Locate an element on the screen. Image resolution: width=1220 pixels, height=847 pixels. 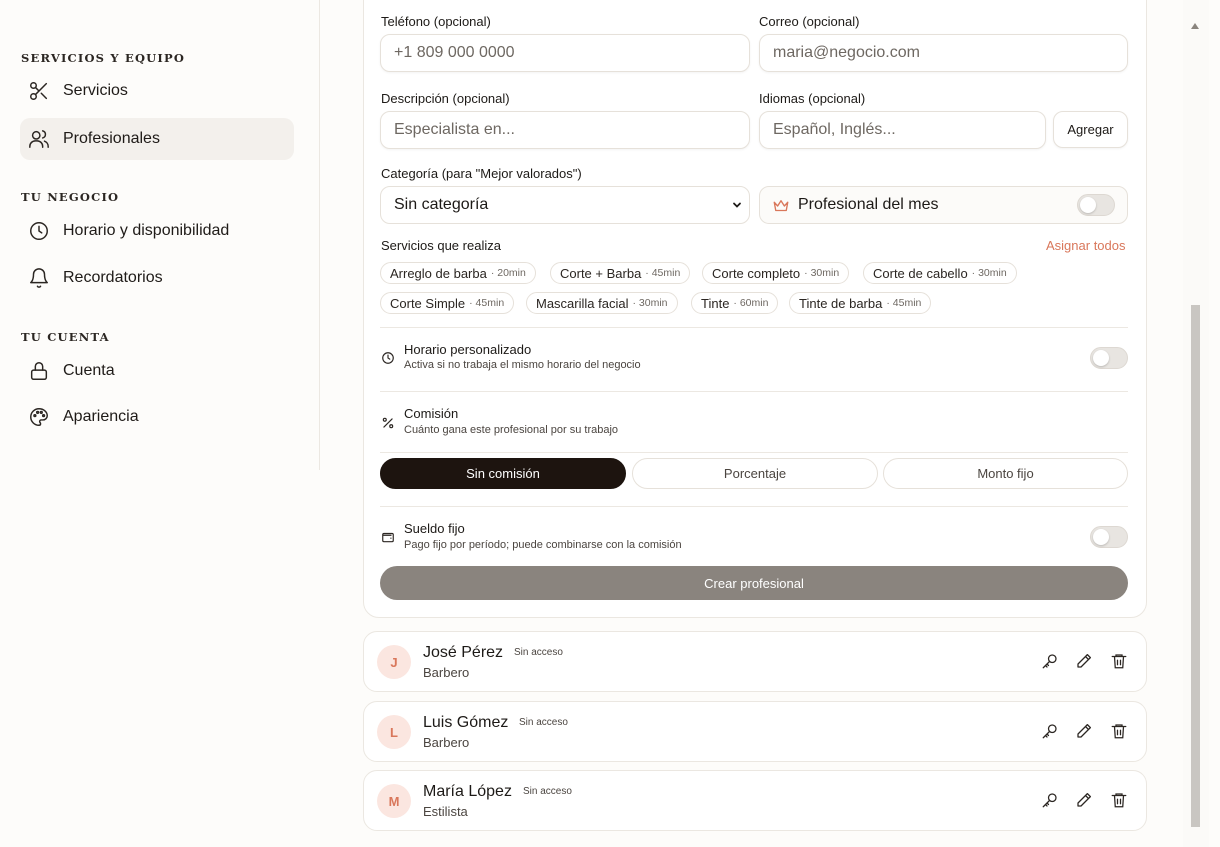
sidebar-item-apariencia: Apariencia is located at coordinates (157, 417).